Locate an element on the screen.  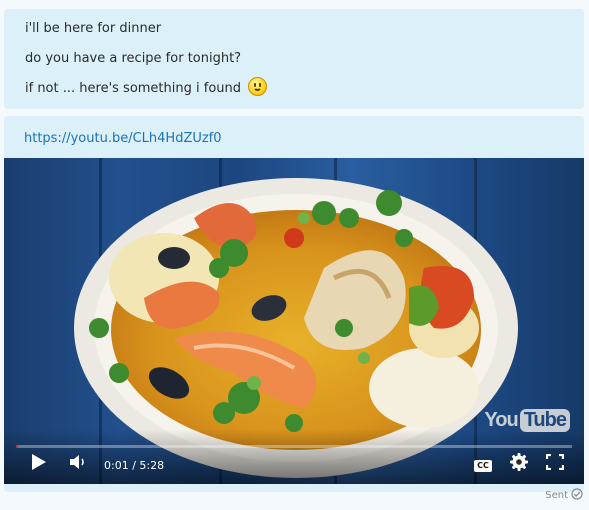
progress-fill is located at coordinates (17, 446).